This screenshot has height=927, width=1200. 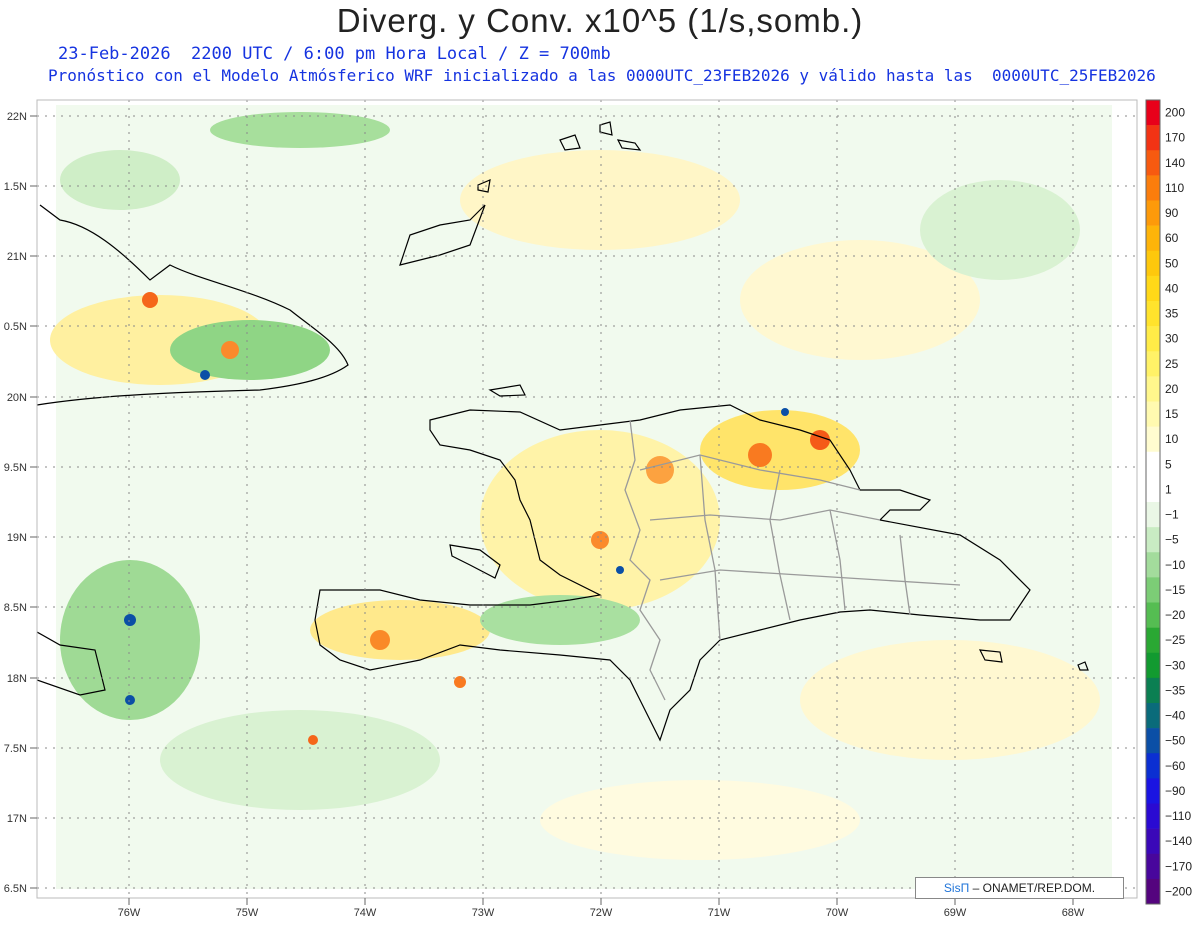 What do you see at coordinates (1178, 841) in the screenshot?
I see `colorbar-label: −140` at bounding box center [1178, 841].